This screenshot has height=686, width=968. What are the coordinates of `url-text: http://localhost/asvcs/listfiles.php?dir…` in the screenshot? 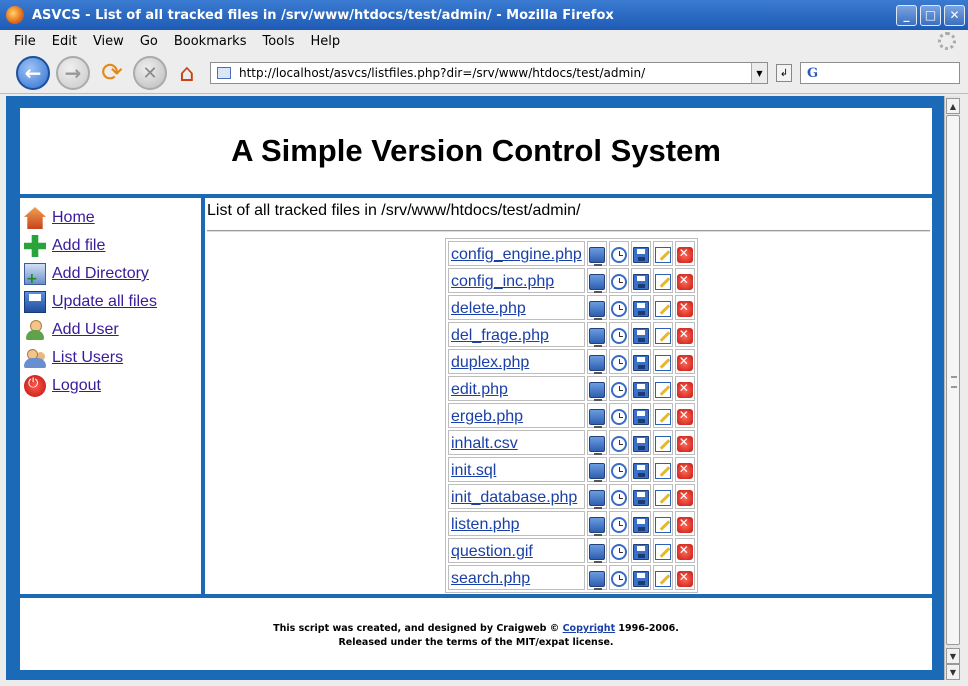 It's located at (495, 73).